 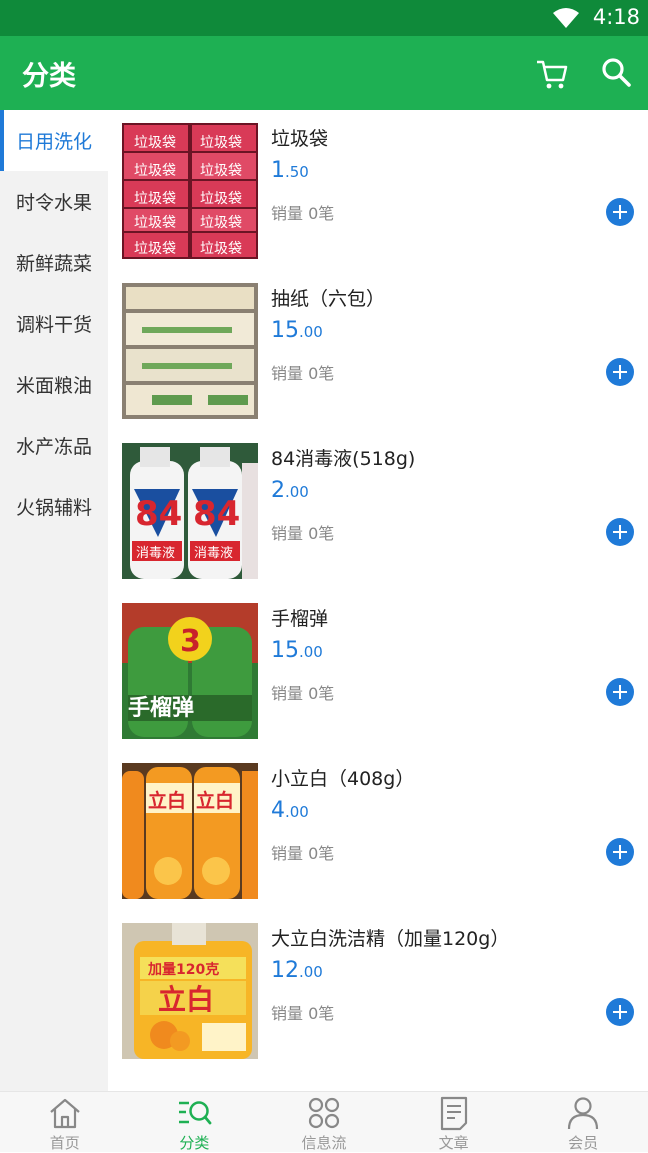 I want to click on bottom-tab-bar: 首页 分类 信息流 文章 会员, so click(x=324, y=1121).